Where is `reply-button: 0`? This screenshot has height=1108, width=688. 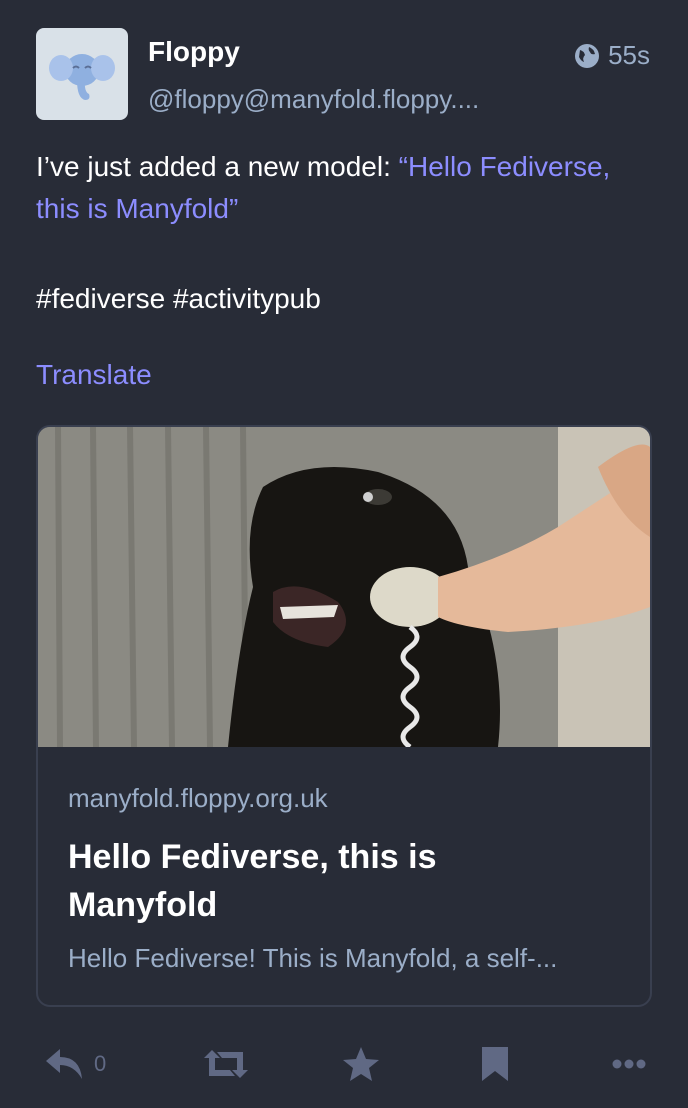 reply-button: 0 is located at coordinates (75, 1064).